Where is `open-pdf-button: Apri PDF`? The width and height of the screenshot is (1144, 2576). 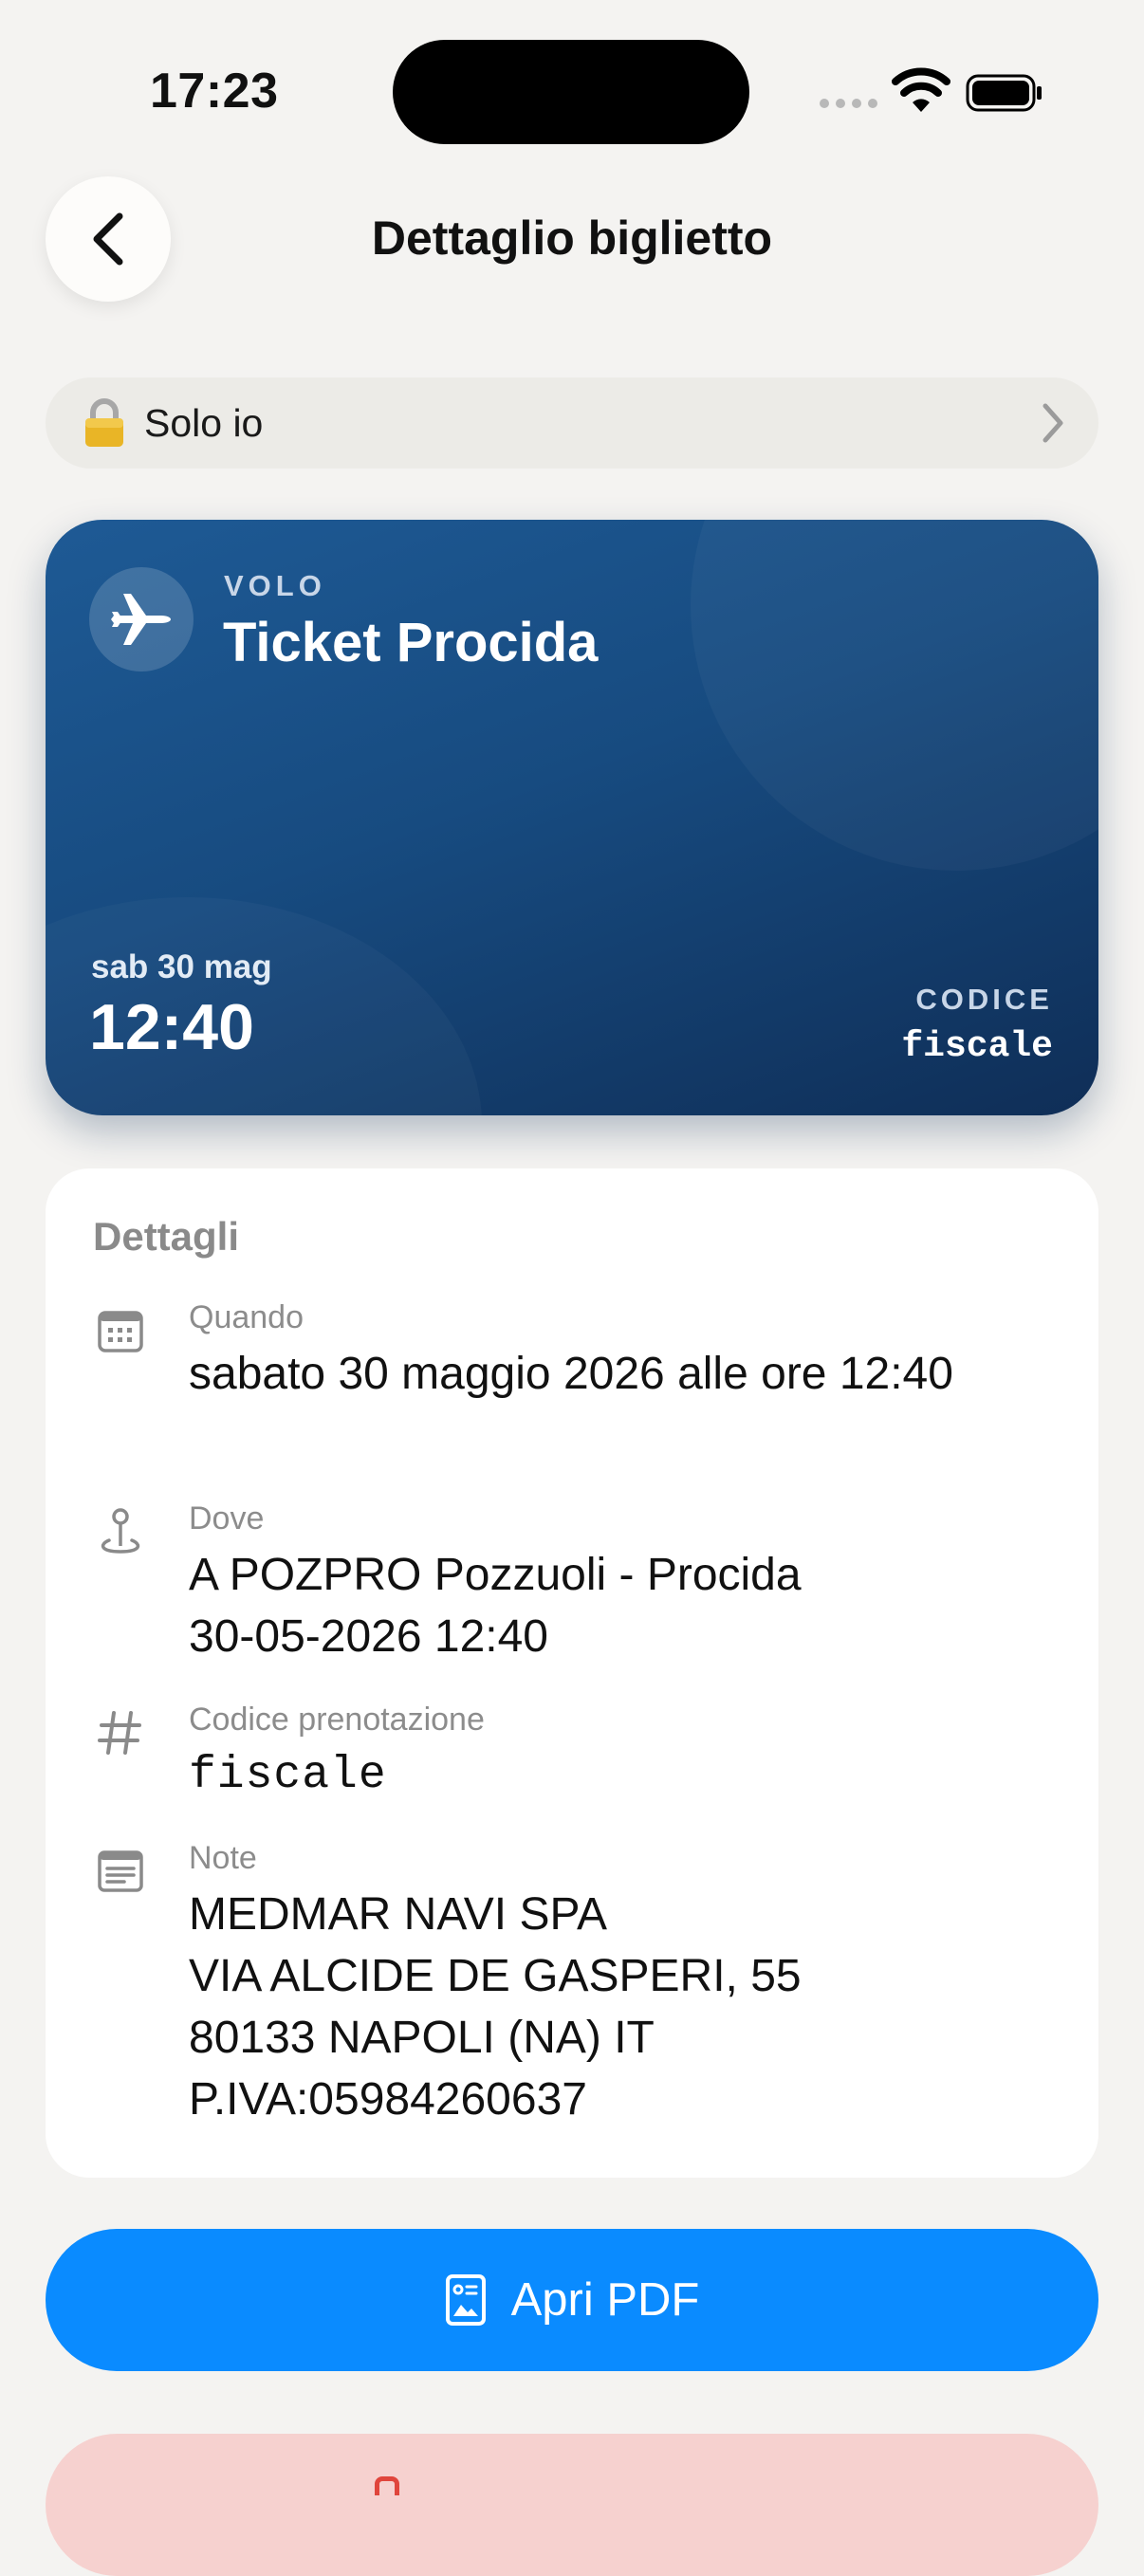
open-pdf-button: Apri PDF is located at coordinates (572, 2300).